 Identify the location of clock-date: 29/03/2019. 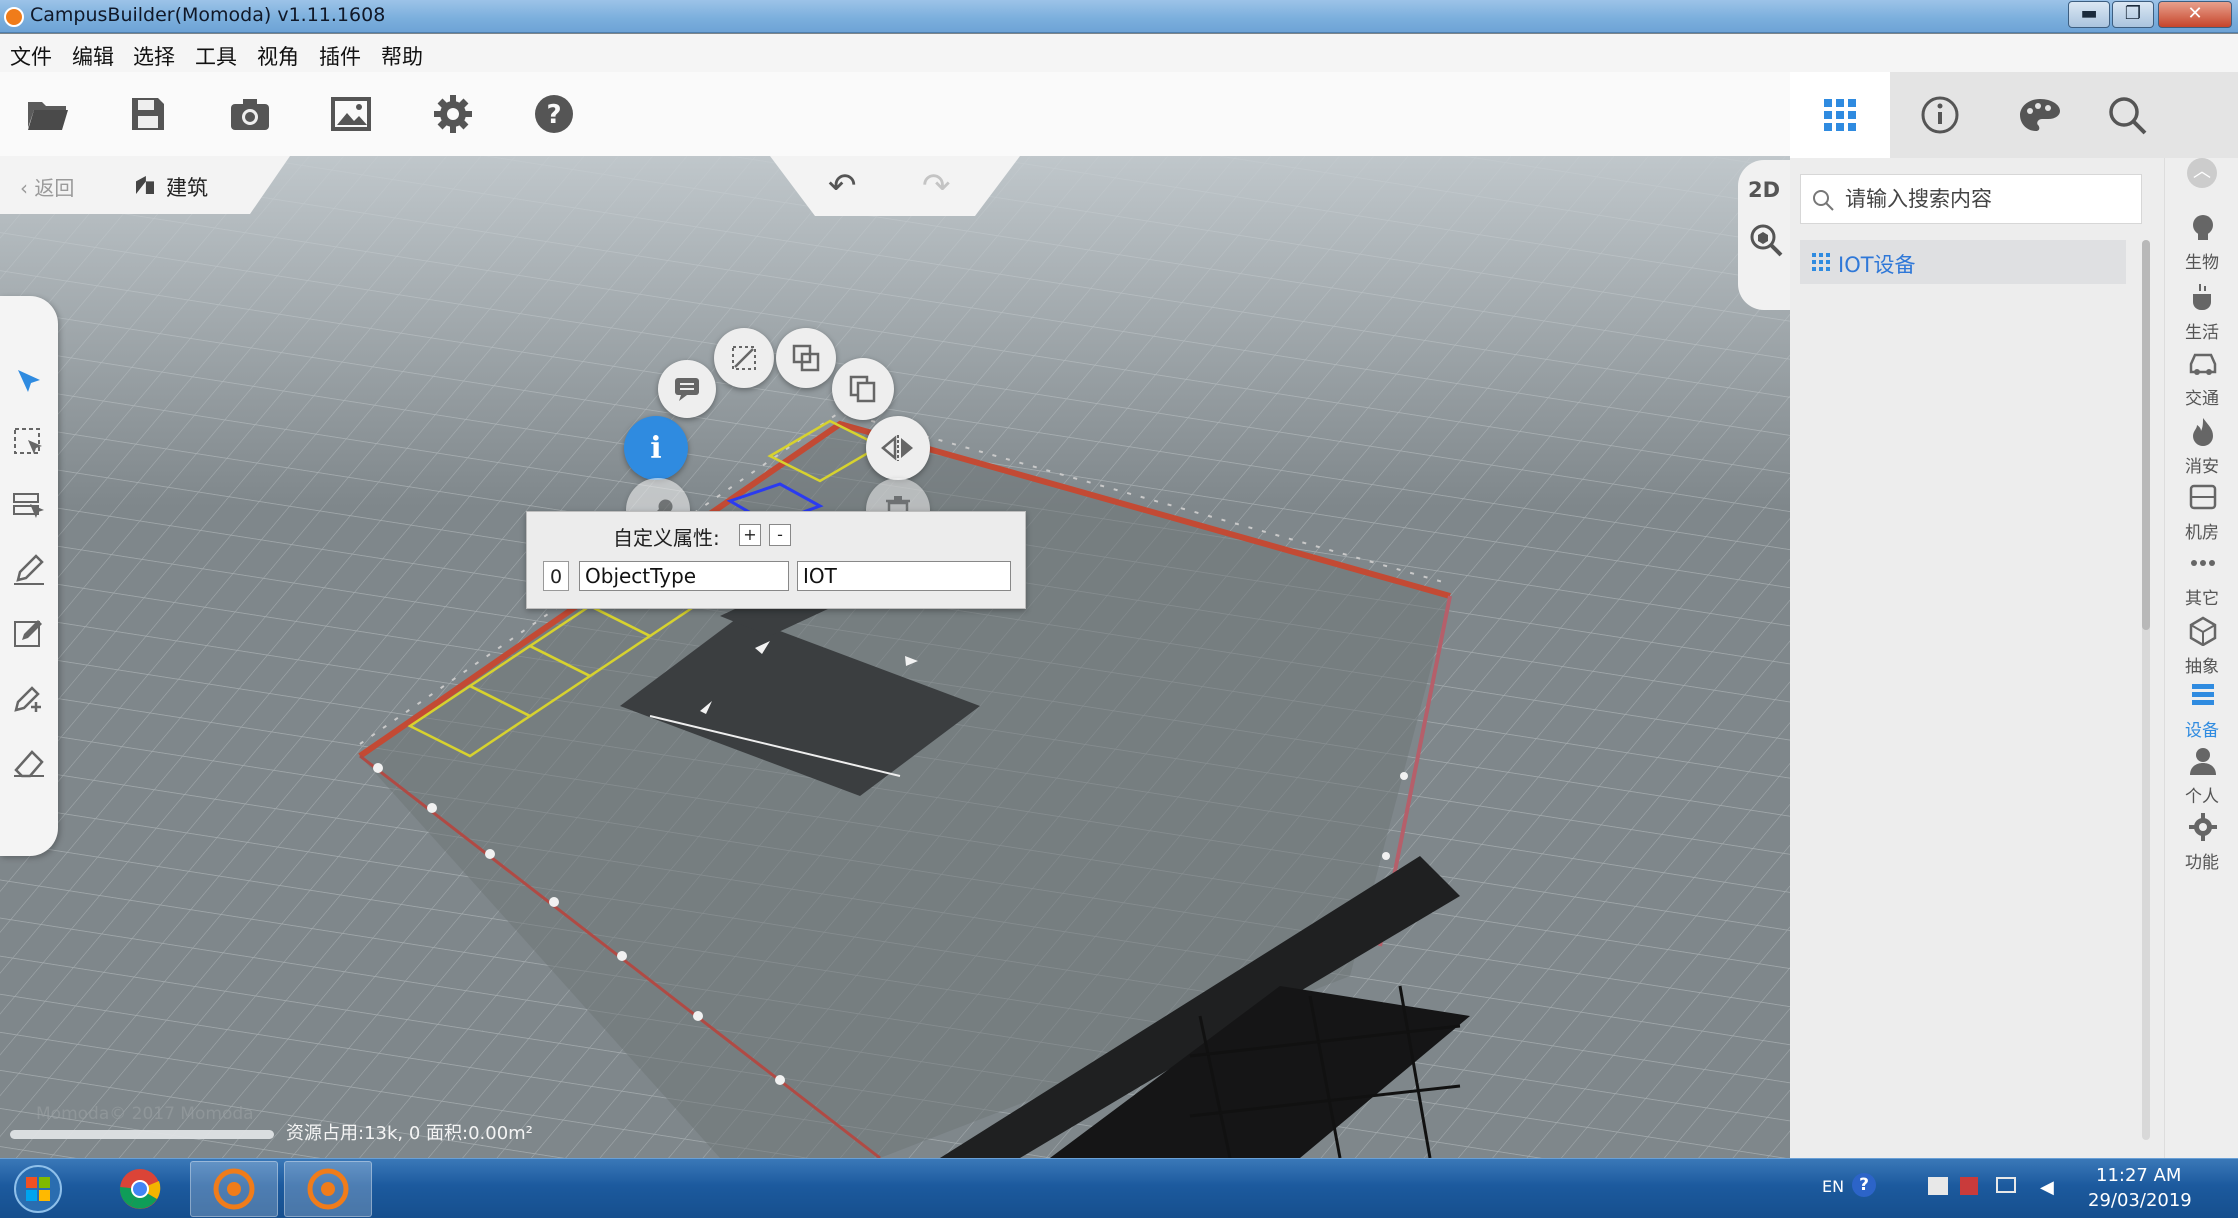
(2140, 1200).